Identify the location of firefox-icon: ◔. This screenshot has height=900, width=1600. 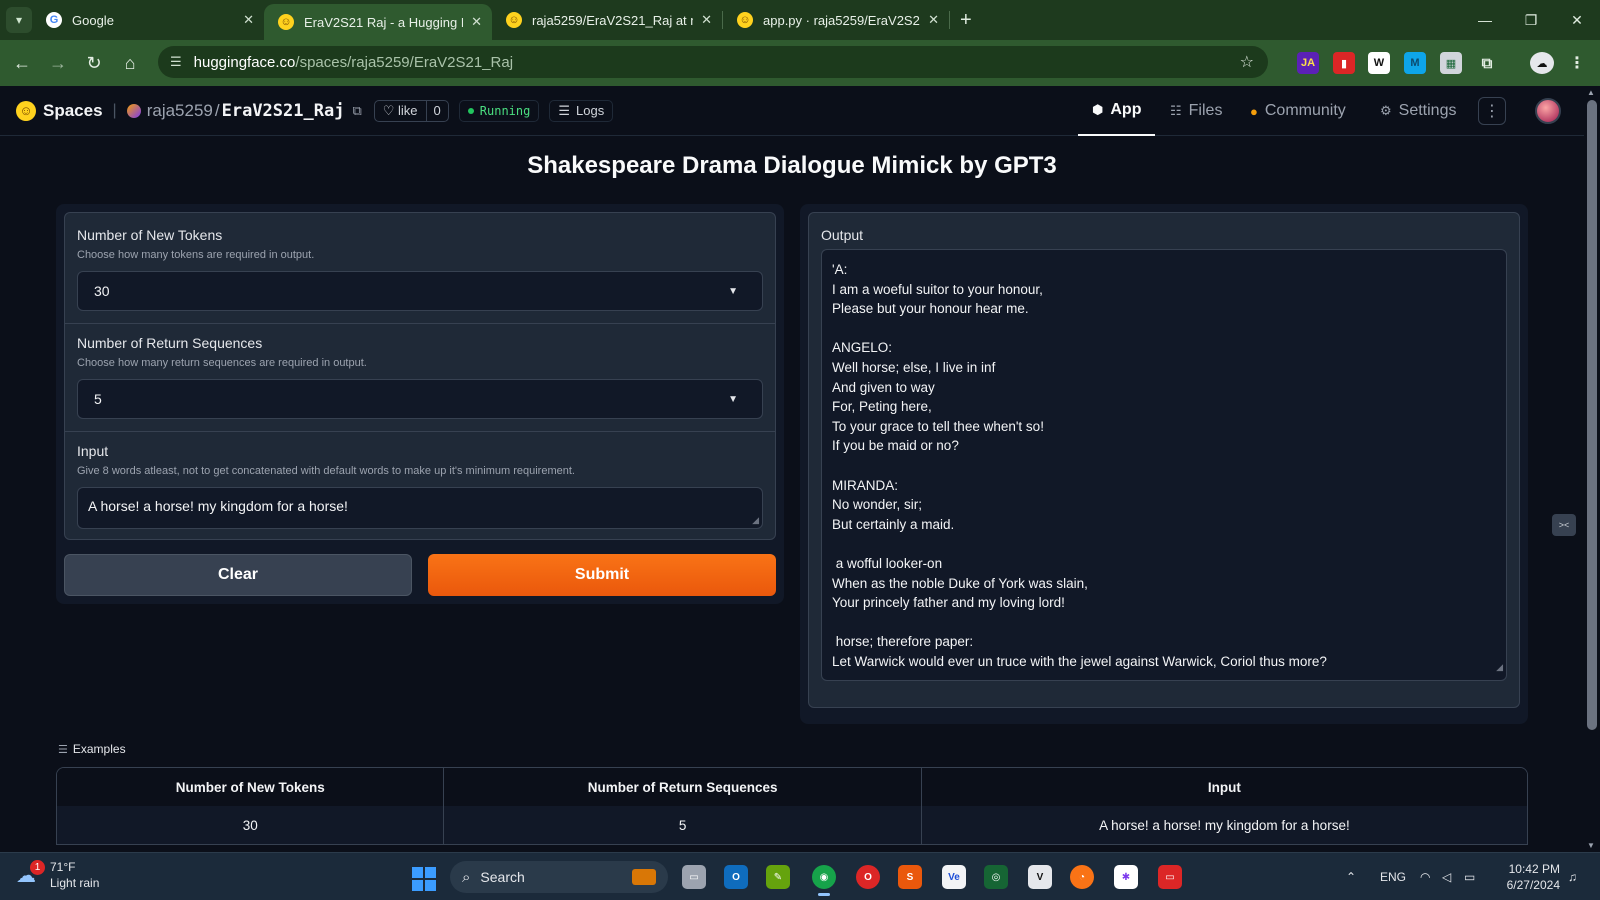
(1082, 877).